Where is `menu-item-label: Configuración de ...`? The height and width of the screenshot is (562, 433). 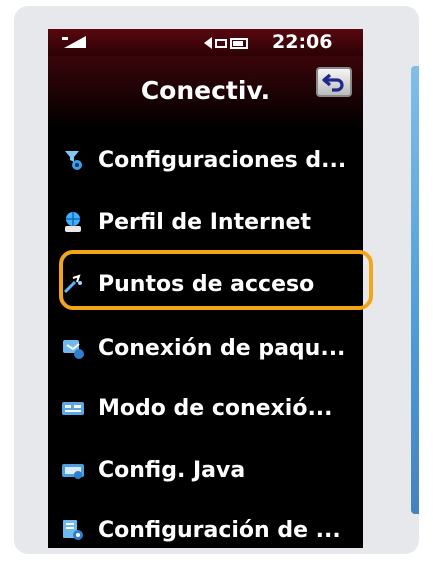 menu-item-label: Configuración de ... is located at coordinates (219, 530).